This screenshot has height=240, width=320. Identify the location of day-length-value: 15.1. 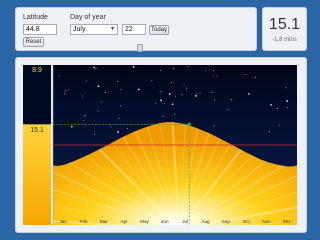
(284, 24).